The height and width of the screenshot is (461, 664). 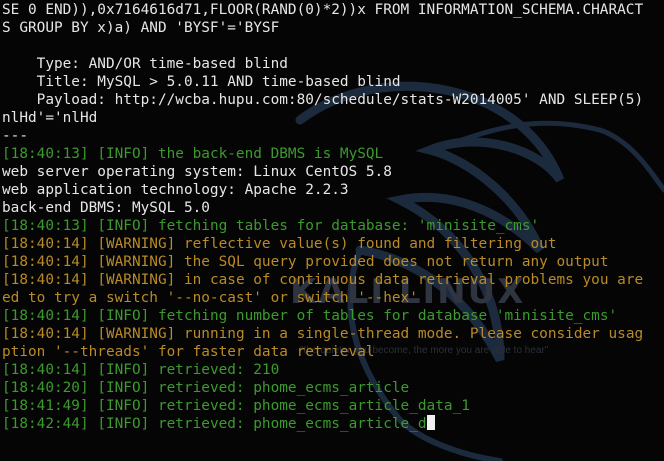 I want to click on log-message: the back-end DBMS is MySQL, so click(x=266, y=154).